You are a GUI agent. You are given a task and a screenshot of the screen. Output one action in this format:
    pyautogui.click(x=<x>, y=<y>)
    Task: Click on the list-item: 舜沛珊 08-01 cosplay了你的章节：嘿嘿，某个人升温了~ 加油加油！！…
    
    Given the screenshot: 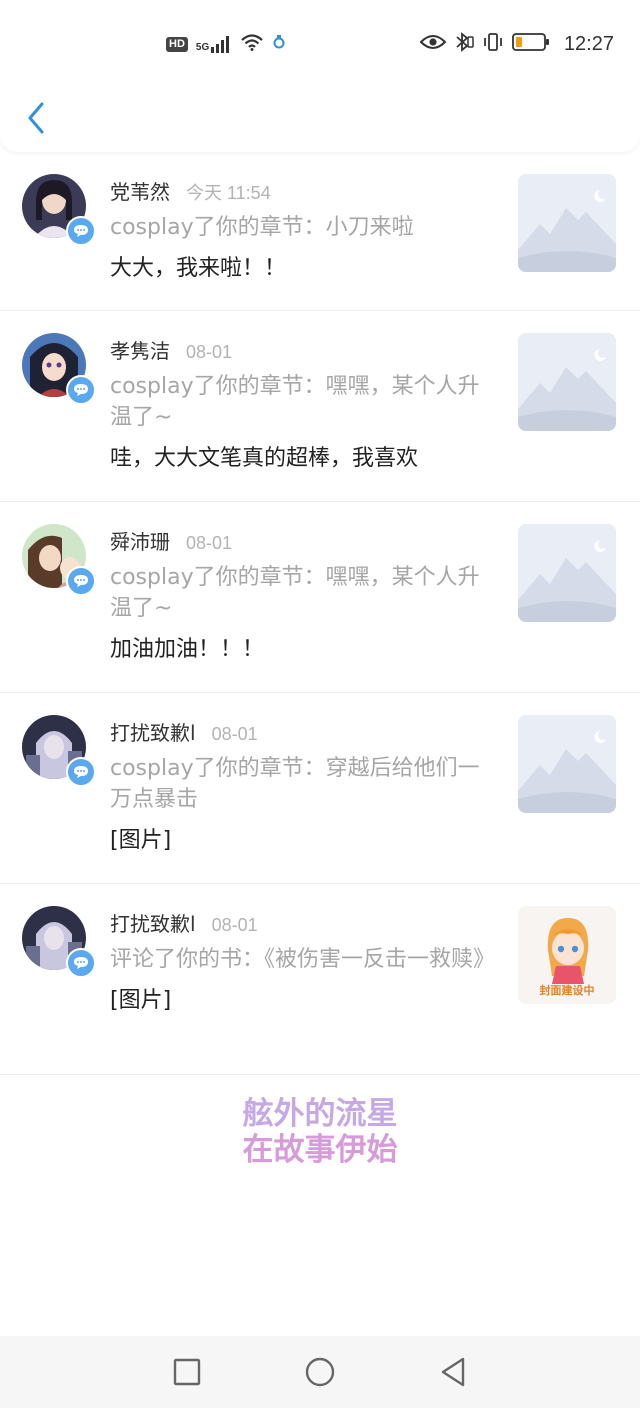 What is the action you would take?
    pyautogui.click(x=320, y=597)
    